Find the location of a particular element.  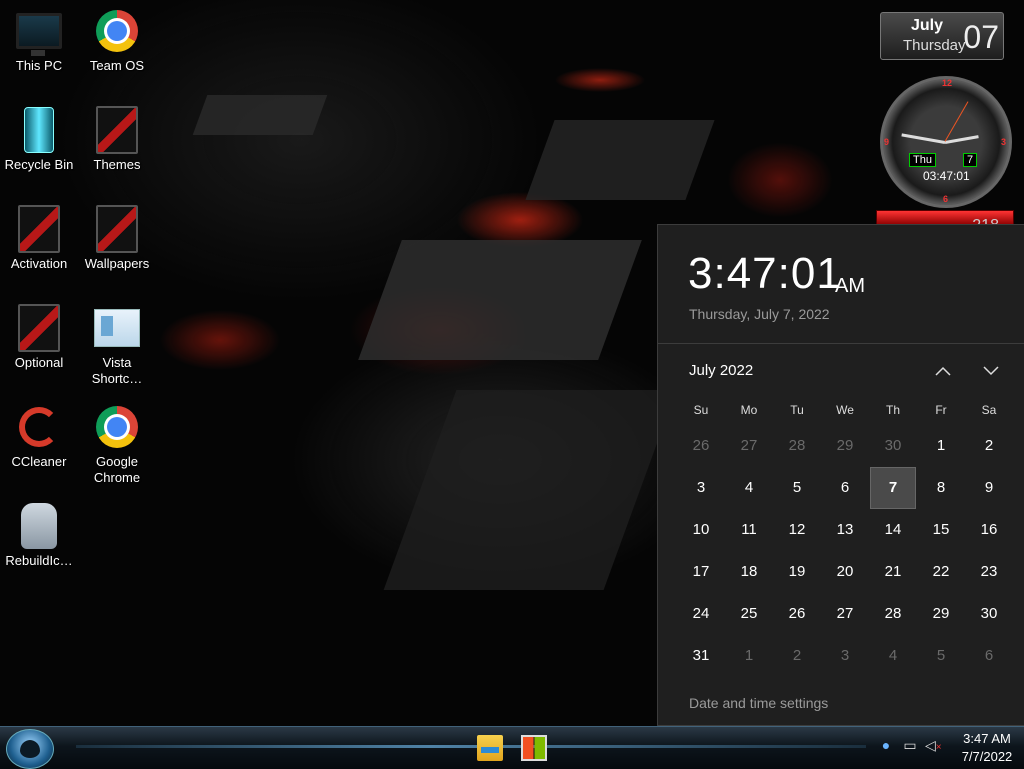

calendar-day: 15 is located at coordinates (941, 530).